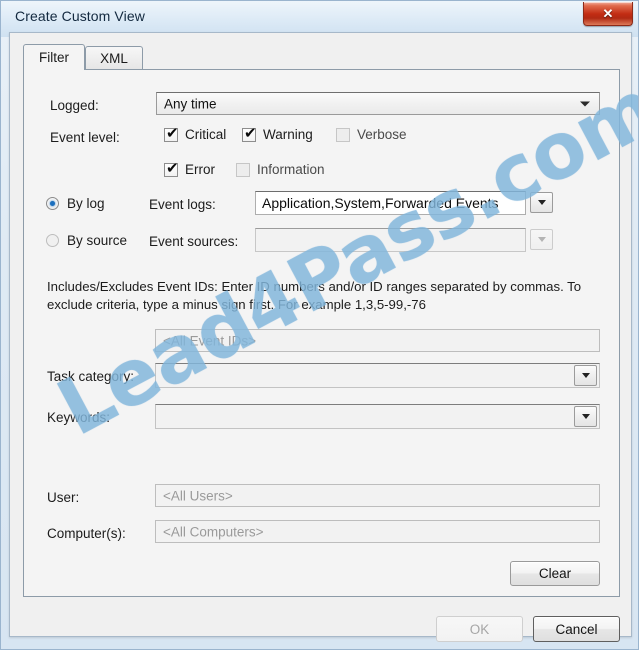 The width and height of the screenshot is (639, 650). I want to click on checkbox-verbose: Verbose, so click(371, 134).